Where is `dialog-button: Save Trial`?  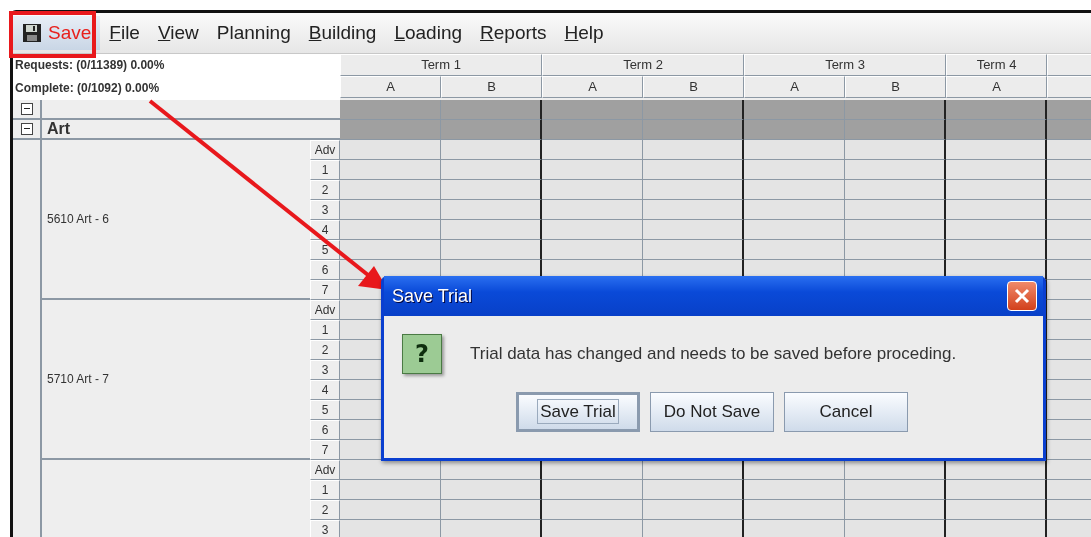 dialog-button: Save Trial is located at coordinates (578, 412).